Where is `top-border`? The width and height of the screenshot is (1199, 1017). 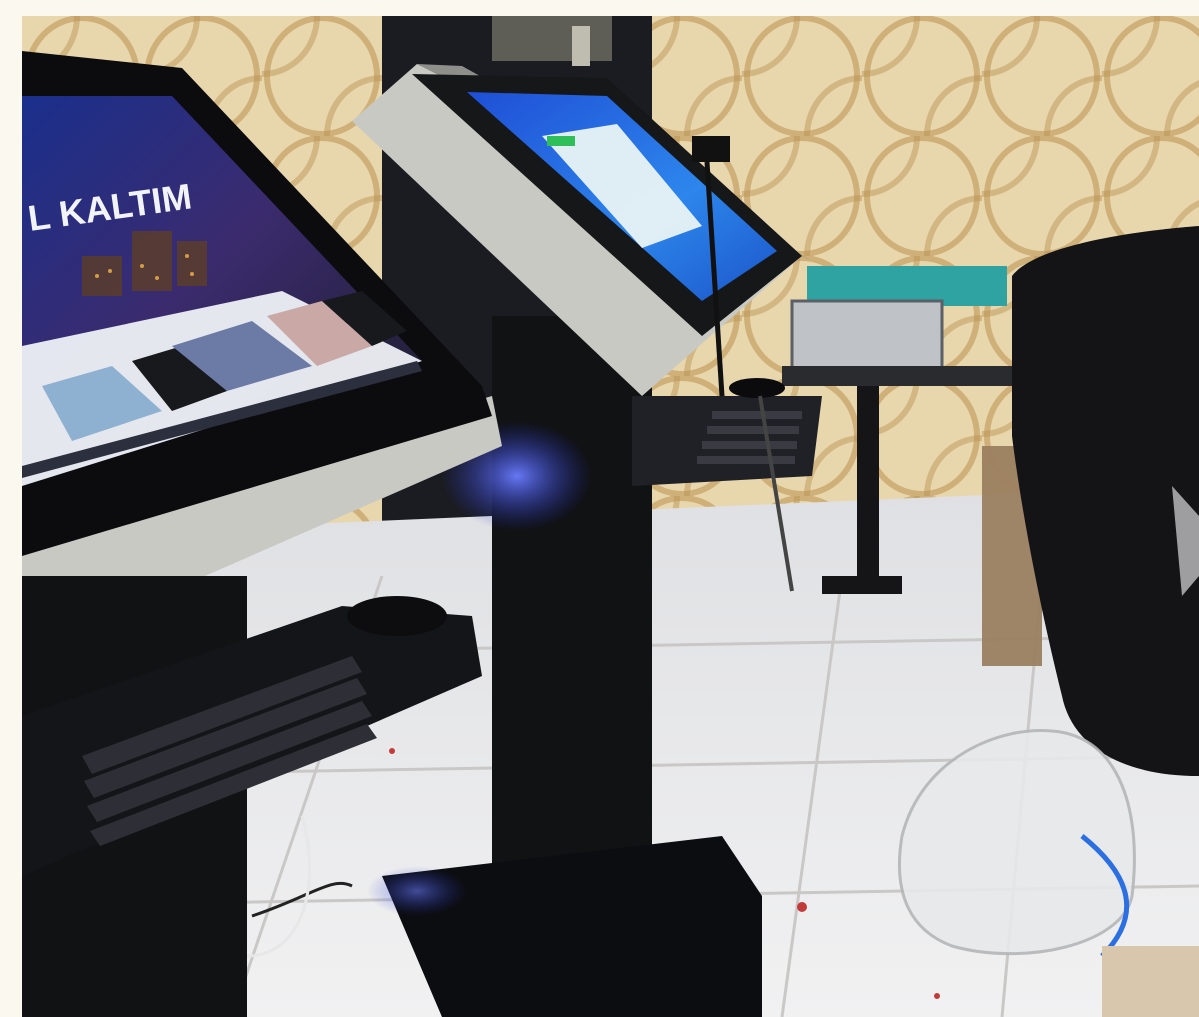 top-border is located at coordinates (599, 8).